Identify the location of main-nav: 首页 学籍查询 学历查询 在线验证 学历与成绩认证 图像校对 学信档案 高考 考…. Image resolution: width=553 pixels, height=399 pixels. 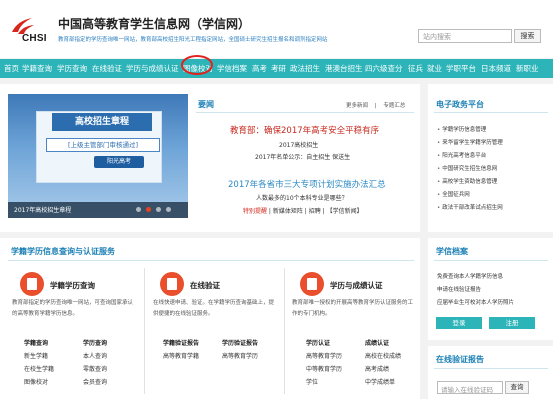
(276, 68).